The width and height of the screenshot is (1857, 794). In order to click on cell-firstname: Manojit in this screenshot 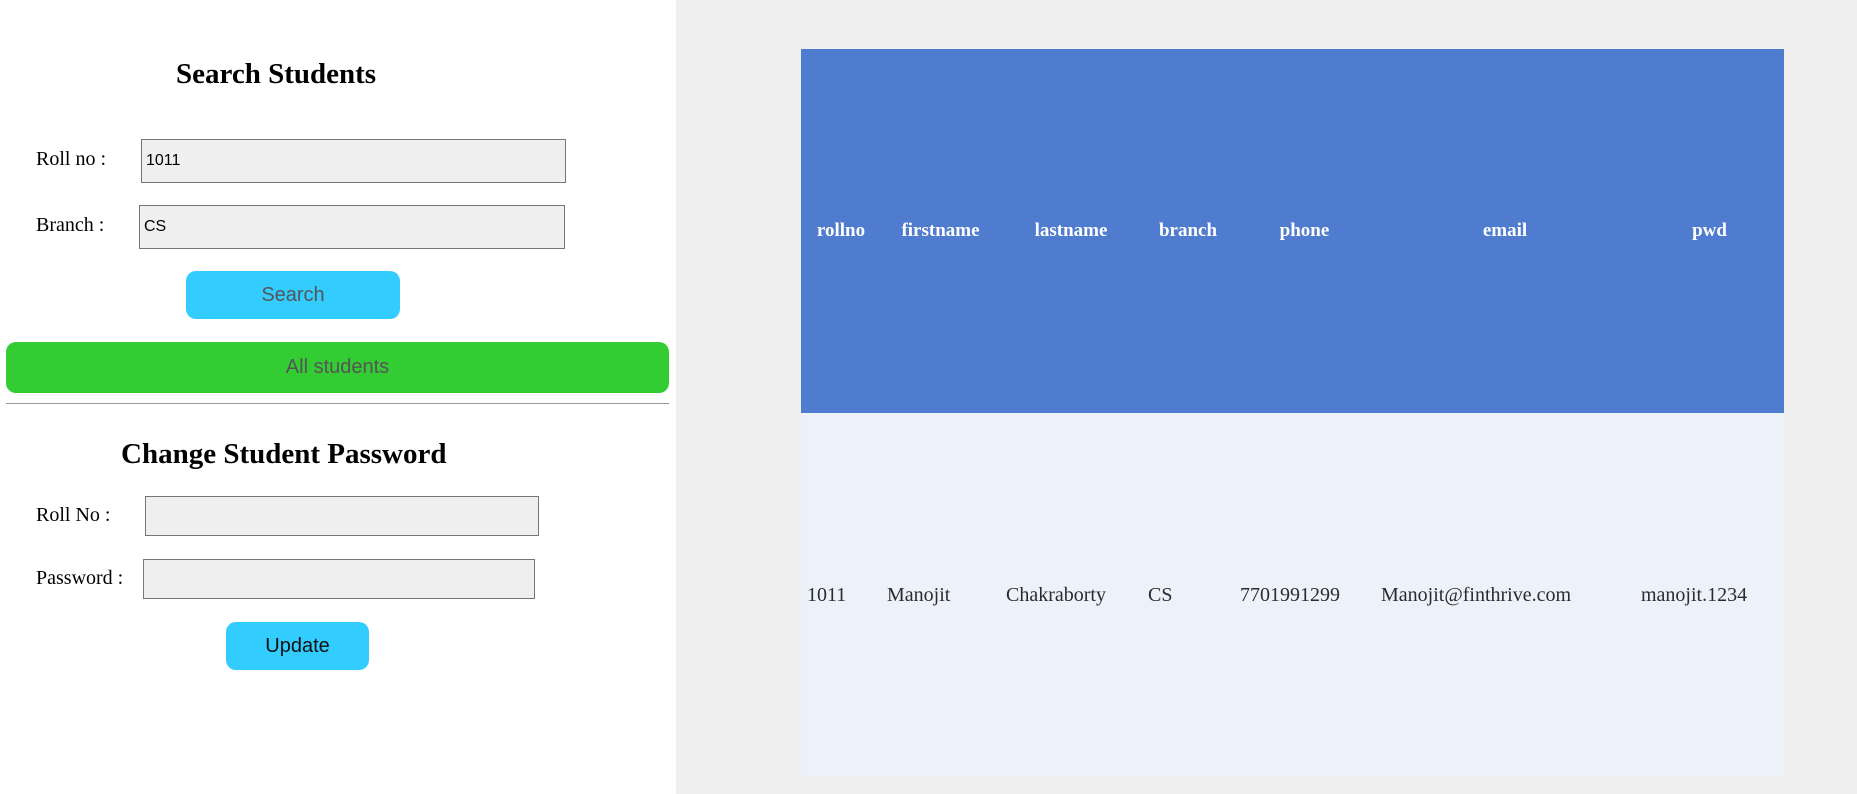, I will do `click(919, 594)`.